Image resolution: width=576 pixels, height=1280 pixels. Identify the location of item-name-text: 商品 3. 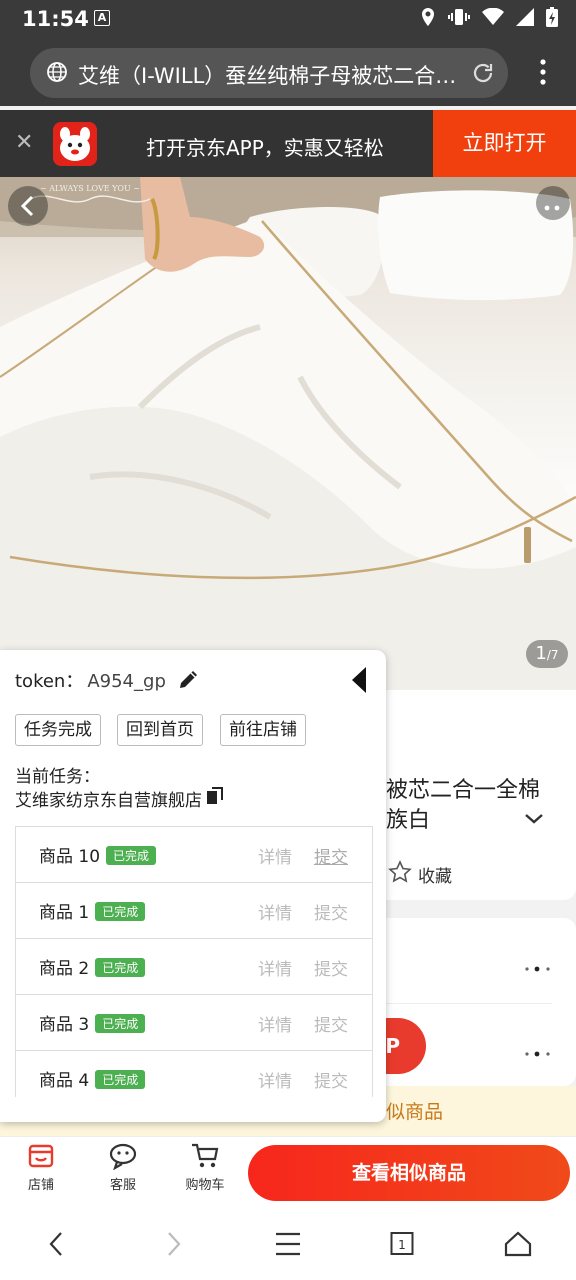
(64, 1025).